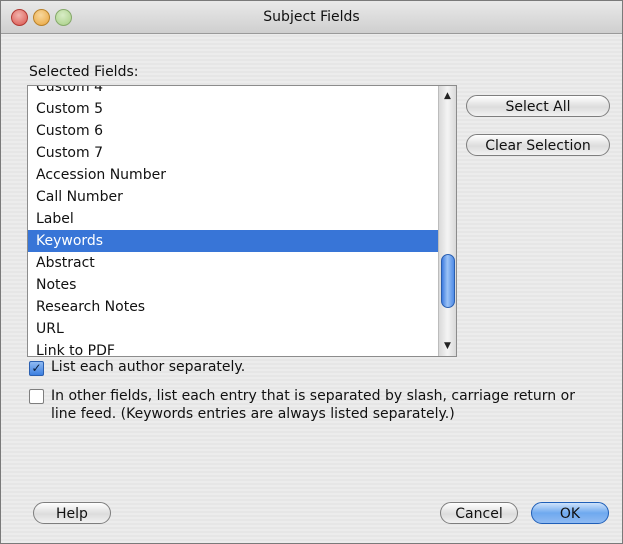 Image resolution: width=623 pixels, height=544 pixels. I want to click on list-item: Label, so click(233, 219).